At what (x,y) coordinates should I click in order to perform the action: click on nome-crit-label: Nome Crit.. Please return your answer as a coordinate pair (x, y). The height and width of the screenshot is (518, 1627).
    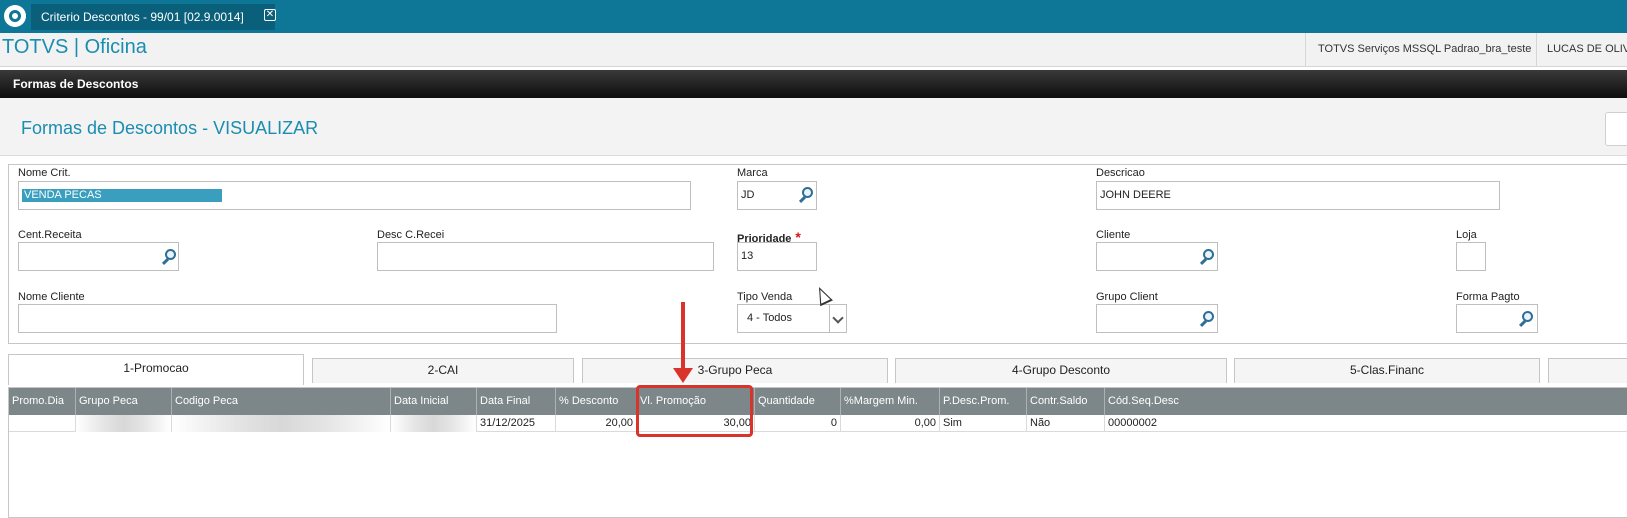
    Looking at the image, I should click on (44, 173).